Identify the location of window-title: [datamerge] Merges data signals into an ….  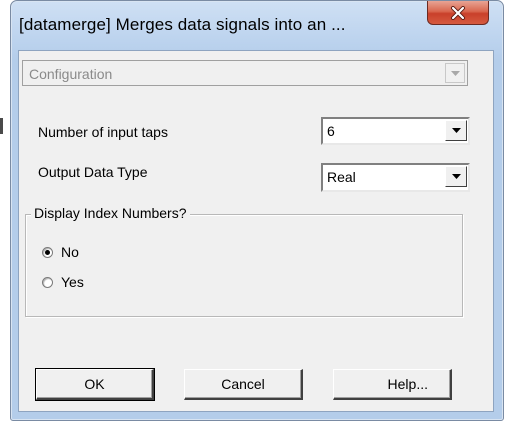
(182, 24).